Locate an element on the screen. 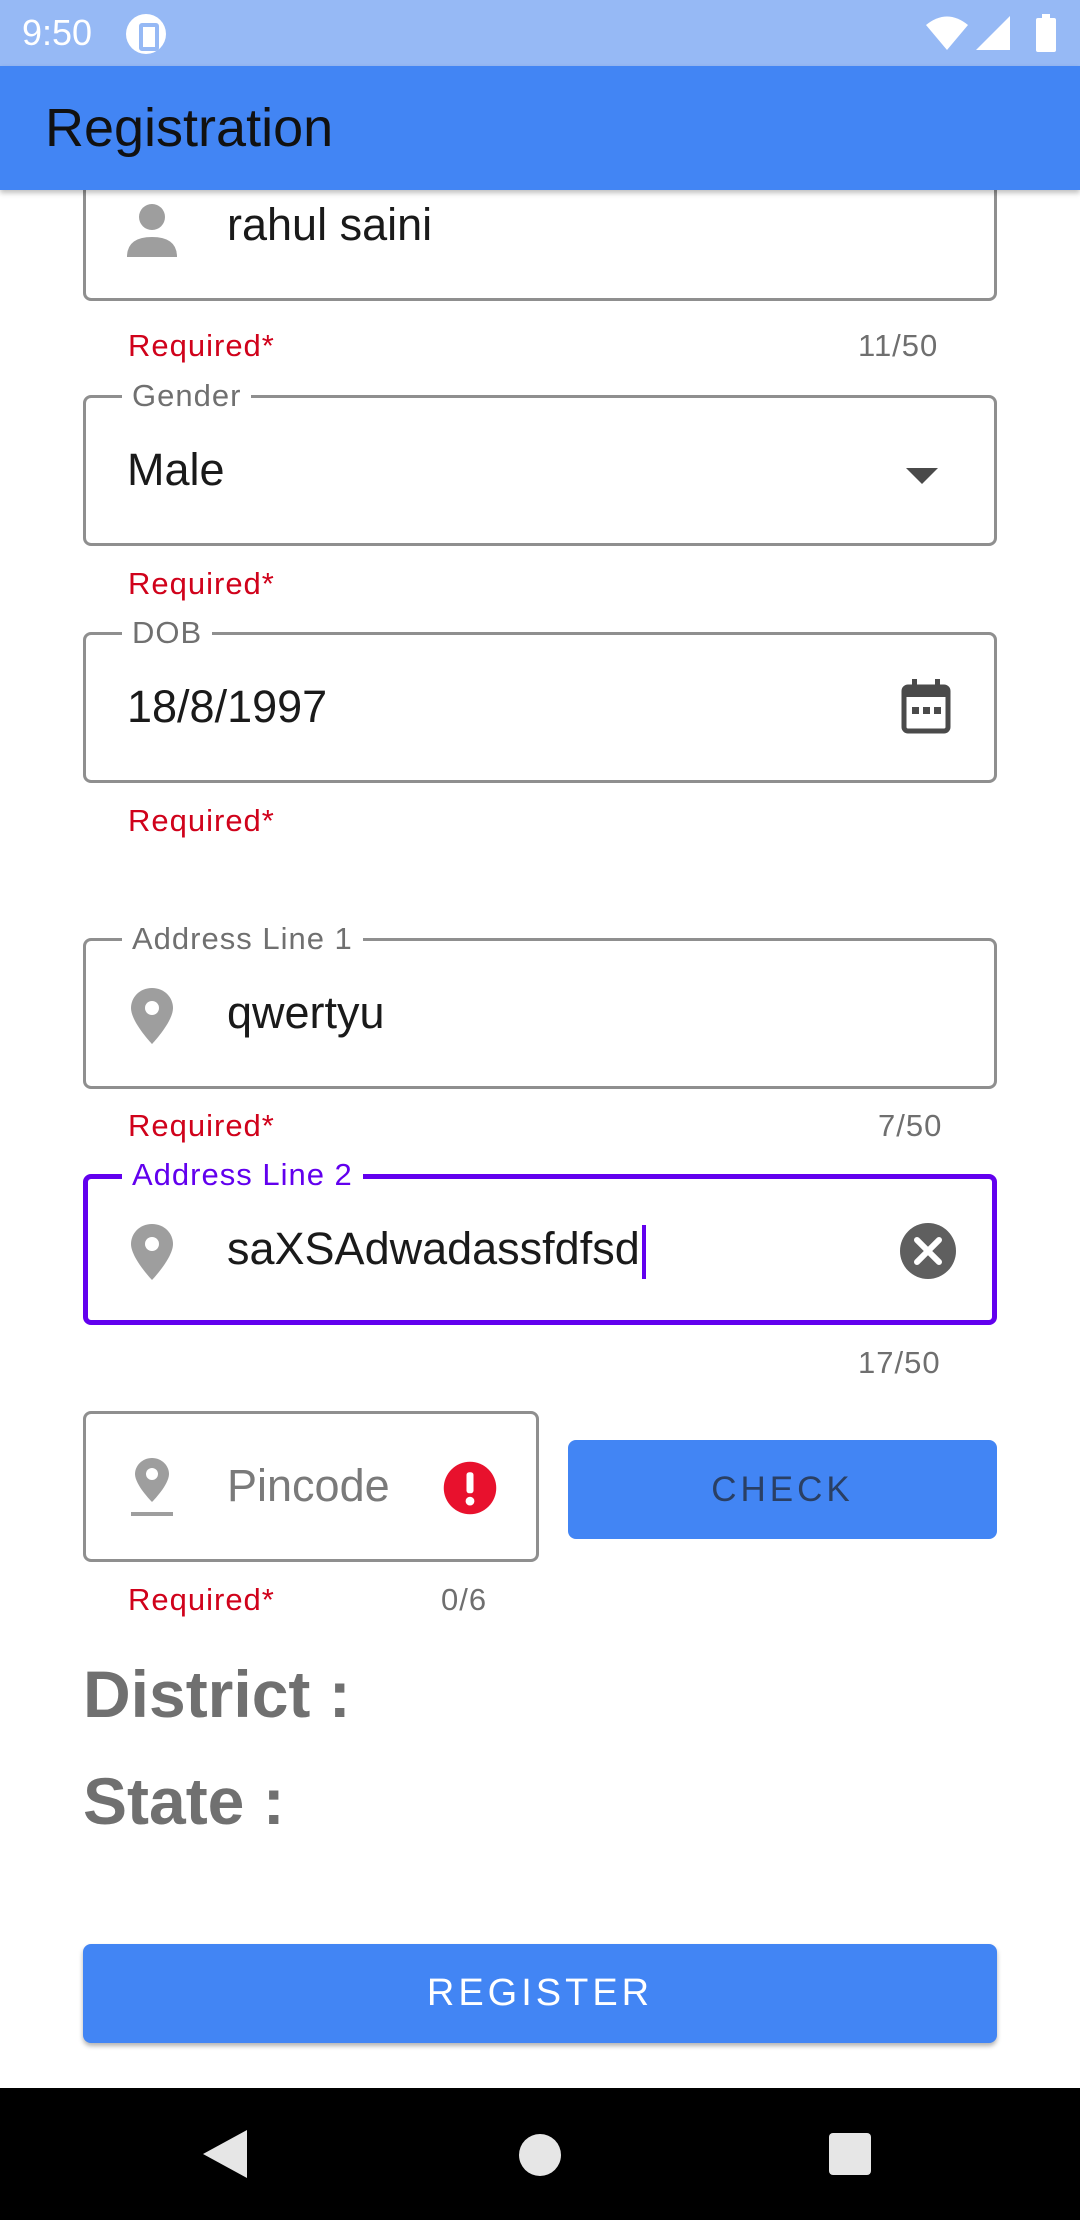  name-input: rahul saini is located at coordinates (329, 225).